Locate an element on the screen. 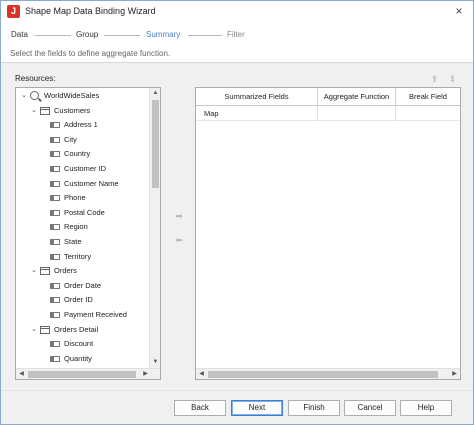 This screenshot has height=425, width=474. move-down-icon: ⬇ is located at coordinates (452, 79).